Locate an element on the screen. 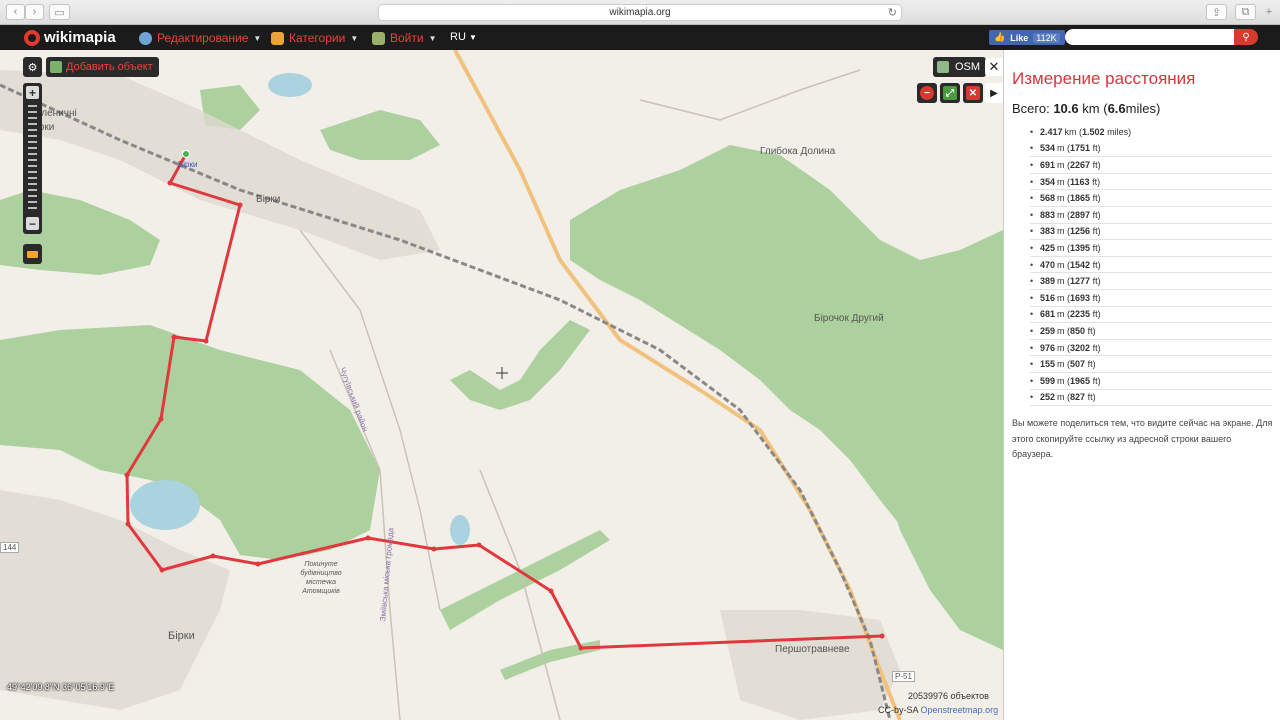 The width and height of the screenshot is (1280, 720). segment-alt-value: 1277 is located at coordinates (1080, 281).